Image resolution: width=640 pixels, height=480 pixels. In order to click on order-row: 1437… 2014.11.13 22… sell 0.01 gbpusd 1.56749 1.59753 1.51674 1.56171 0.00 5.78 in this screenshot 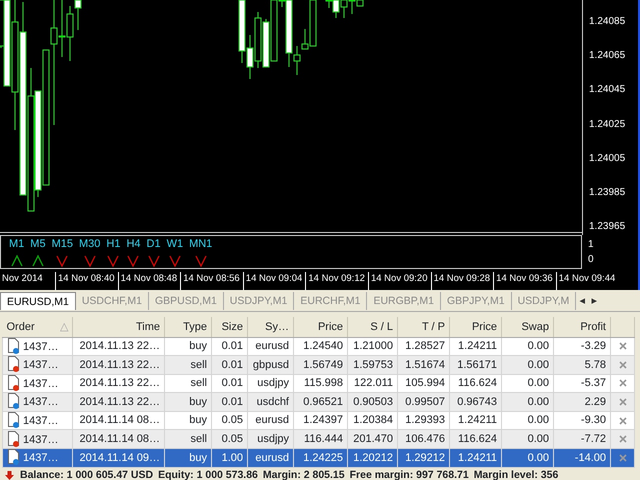, I will do `click(318, 365)`.